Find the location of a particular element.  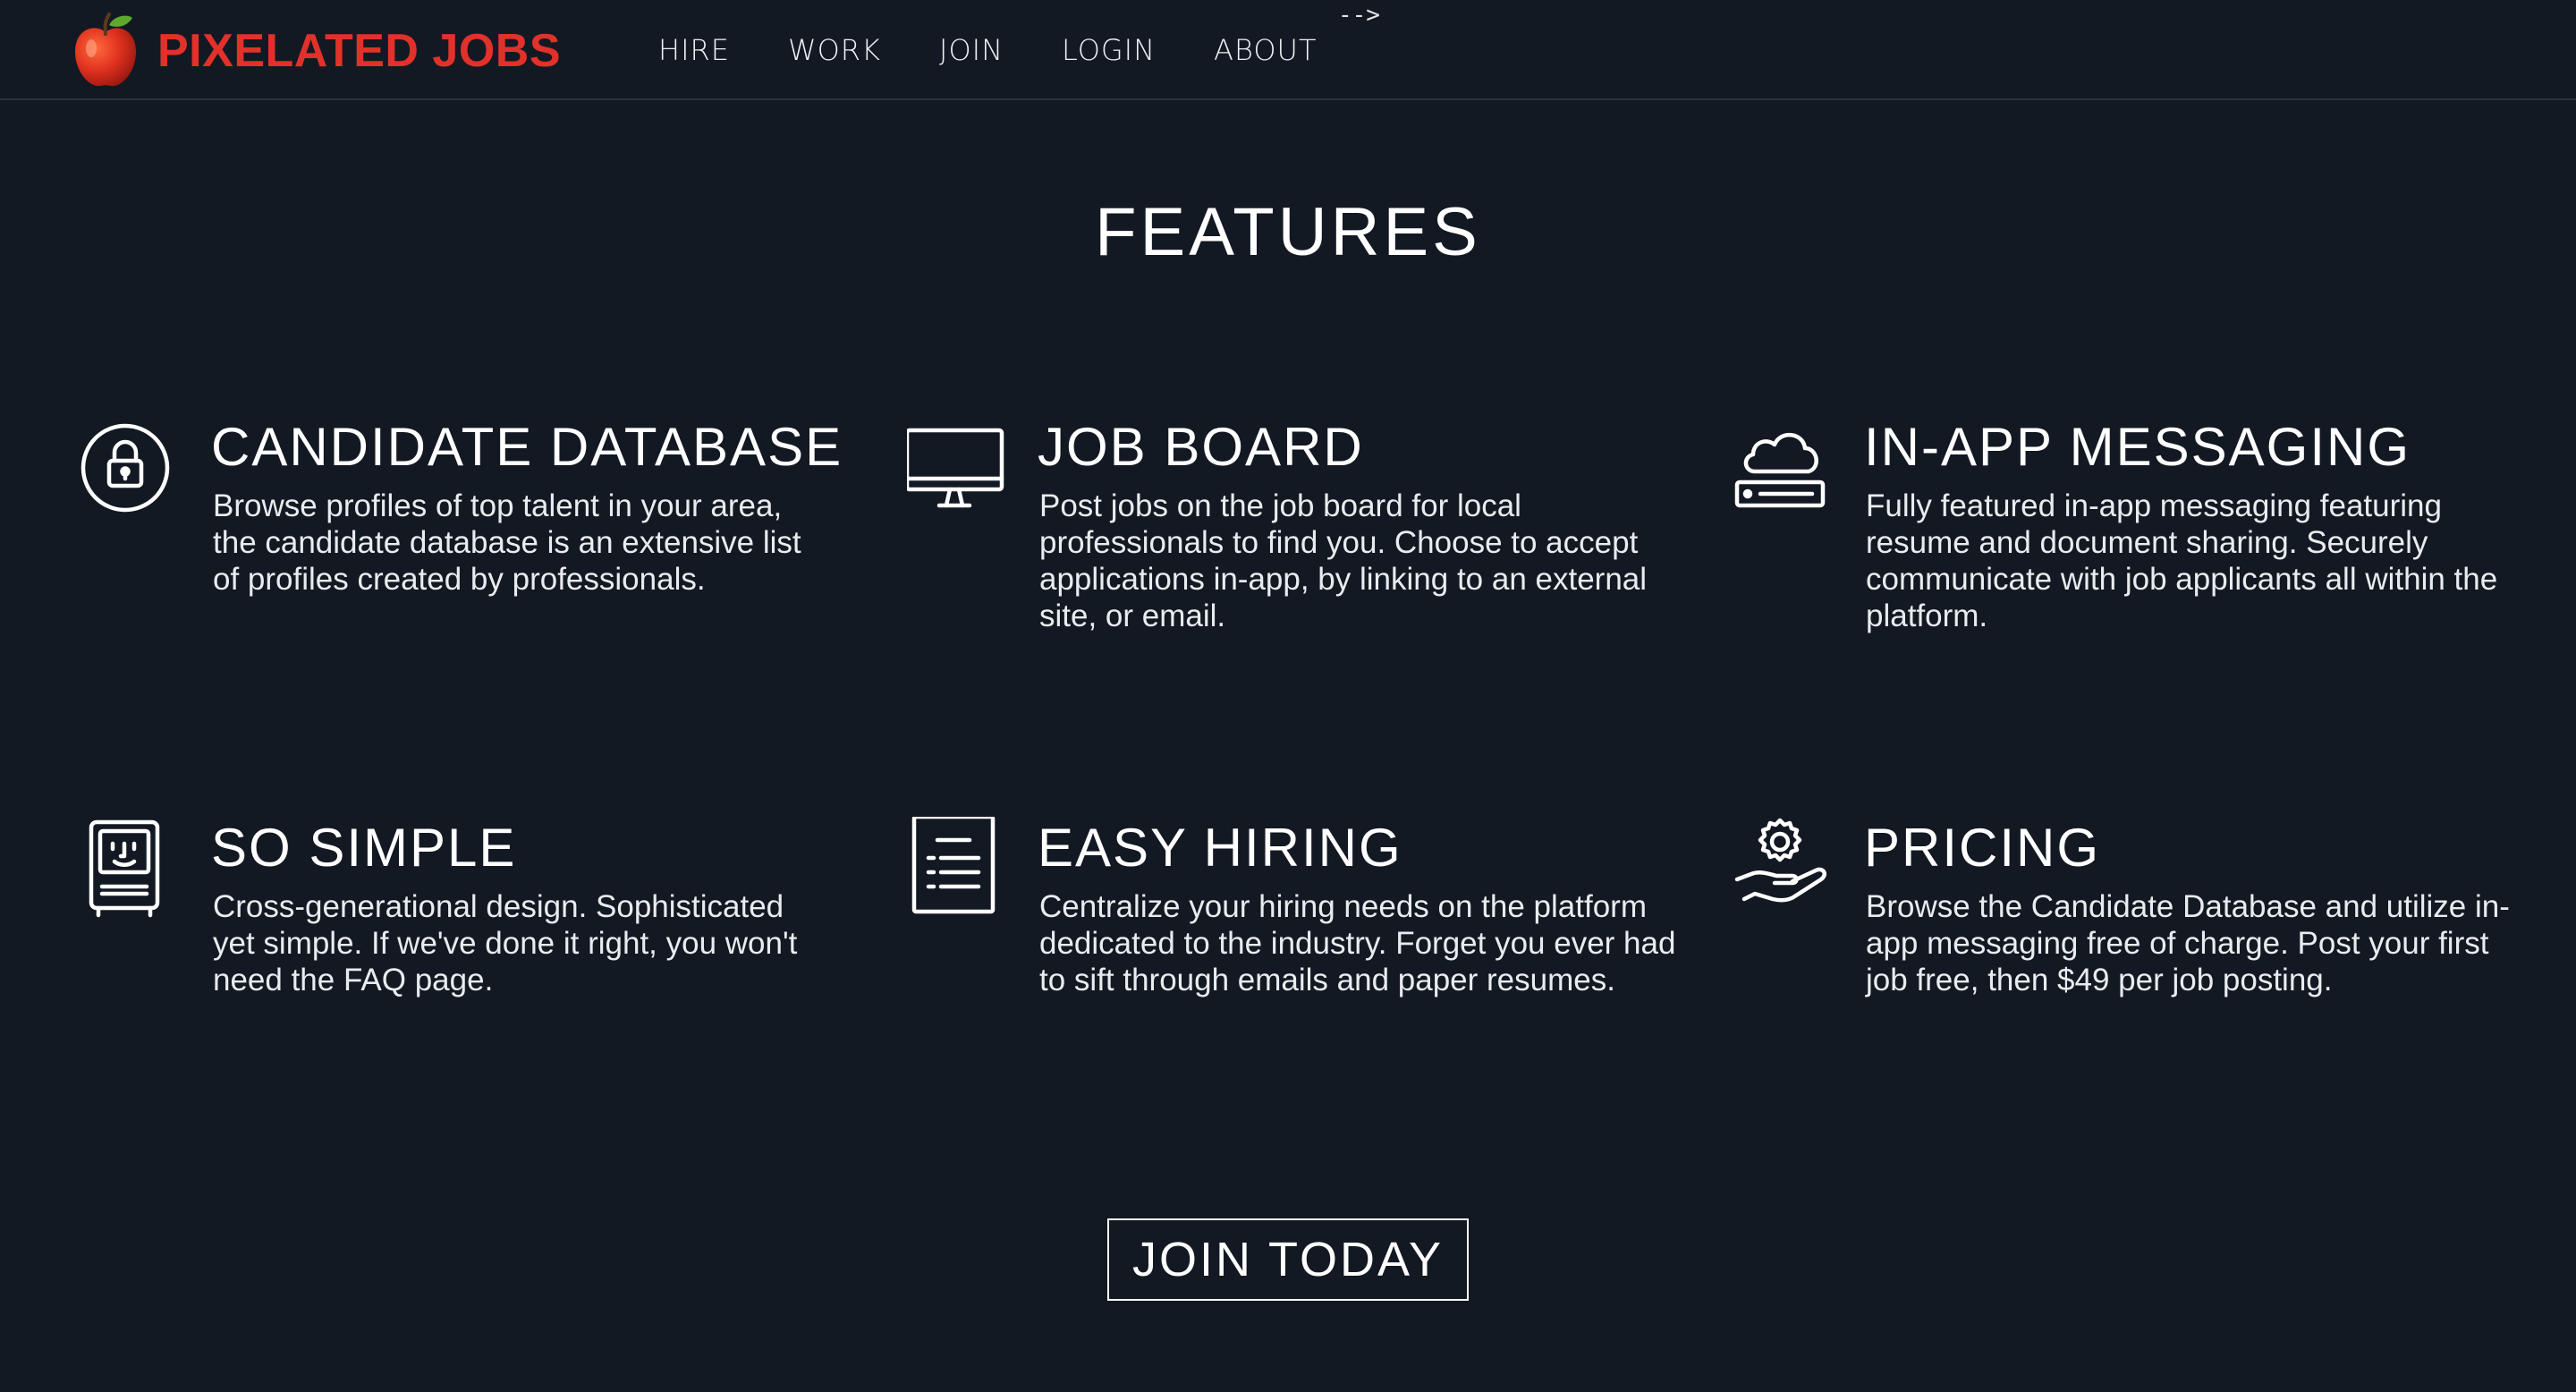

brand-logo-link: PIXELATED JOBS is located at coordinates (315, 51).